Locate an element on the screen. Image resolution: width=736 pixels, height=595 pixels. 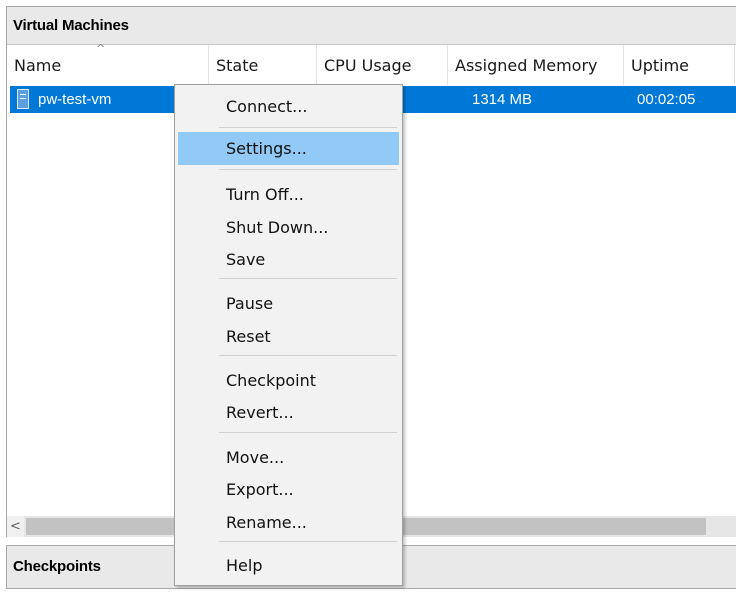
menu-item-reset: Reset is located at coordinates (288, 336).